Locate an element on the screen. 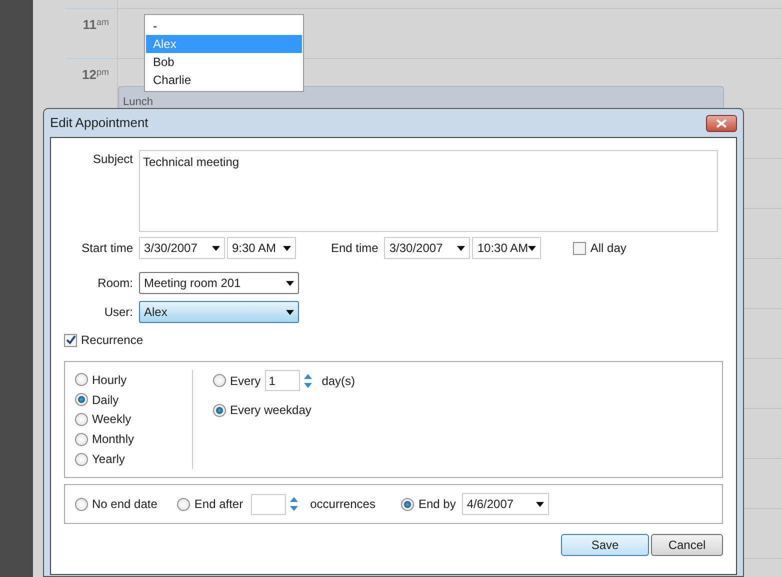  user-dropdown: Alex is located at coordinates (219, 312).